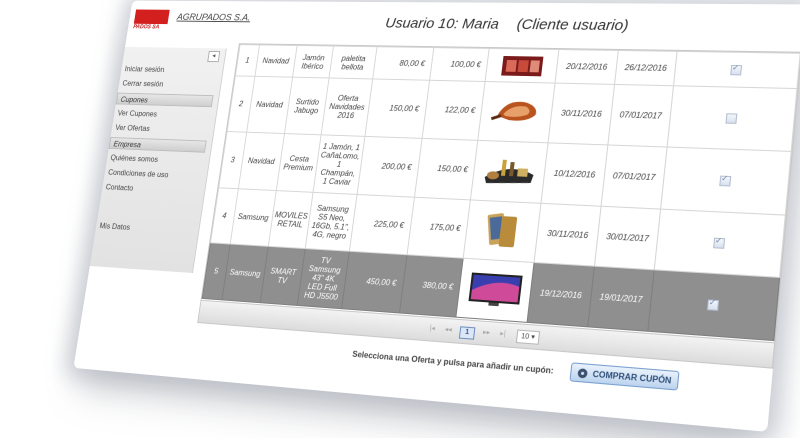 This screenshot has height=438, width=800. What do you see at coordinates (381, 224) in the screenshot?
I see `cell-price: 225,00 €` at bounding box center [381, 224].